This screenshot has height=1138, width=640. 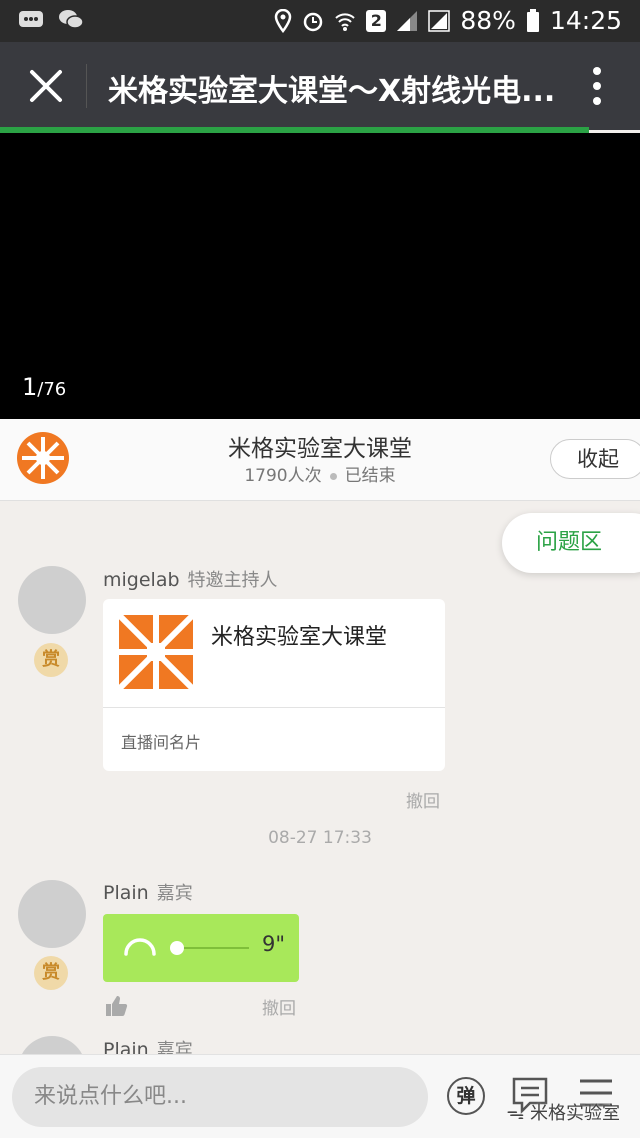 What do you see at coordinates (141, 580) in the screenshot?
I see `sender-name: migelab` at bounding box center [141, 580].